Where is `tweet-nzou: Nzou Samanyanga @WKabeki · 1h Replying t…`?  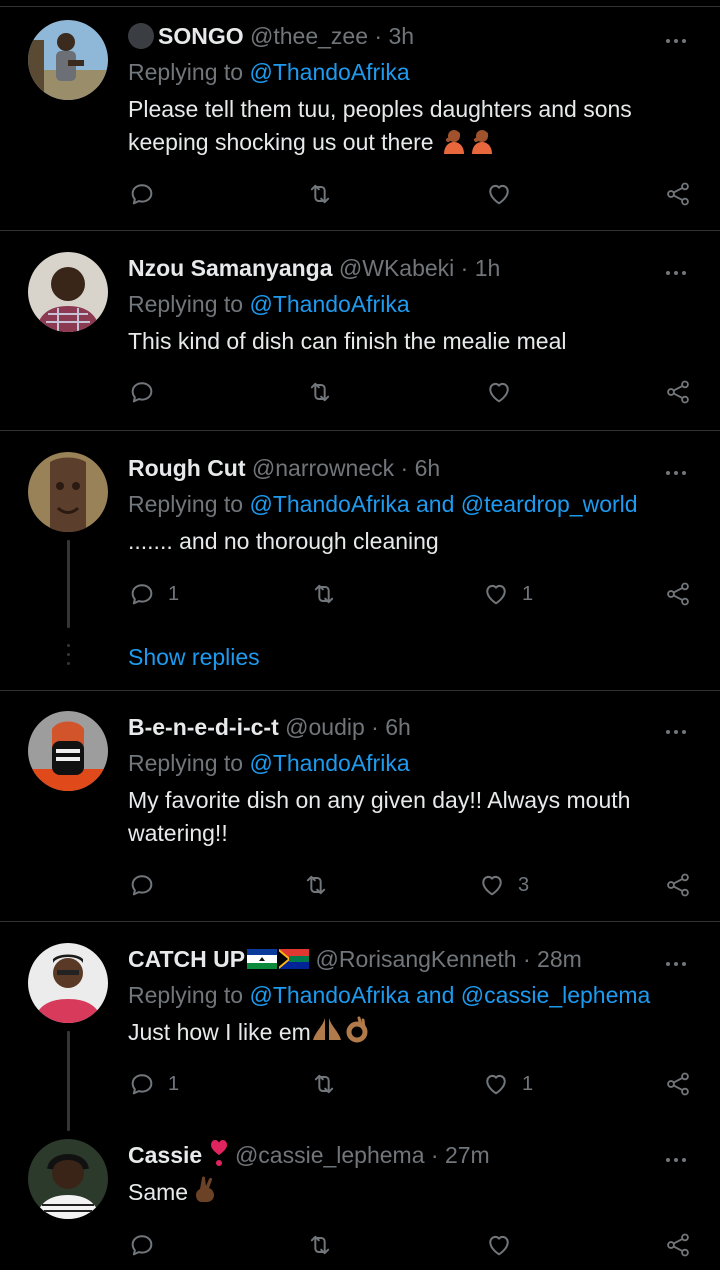
tweet-nzou: Nzou Samanyanga @WKabeki · 1h Replying t… is located at coordinates (360, 341).